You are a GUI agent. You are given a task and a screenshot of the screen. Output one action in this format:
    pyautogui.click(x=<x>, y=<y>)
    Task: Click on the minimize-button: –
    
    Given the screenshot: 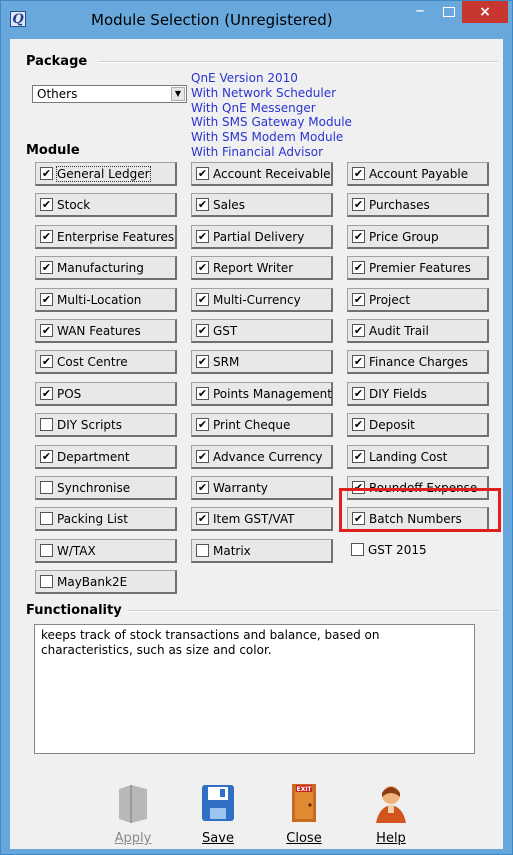 What is the action you would take?
    pyautogui.click(x=420, y=12)
    